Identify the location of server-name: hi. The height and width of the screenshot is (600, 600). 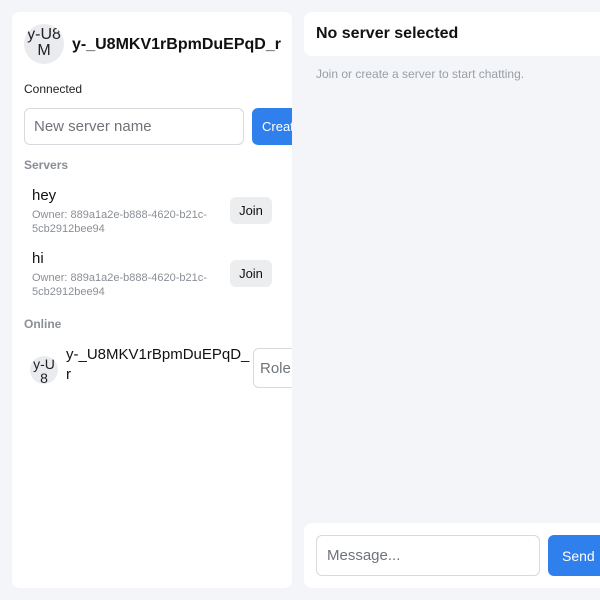
(38, 258).